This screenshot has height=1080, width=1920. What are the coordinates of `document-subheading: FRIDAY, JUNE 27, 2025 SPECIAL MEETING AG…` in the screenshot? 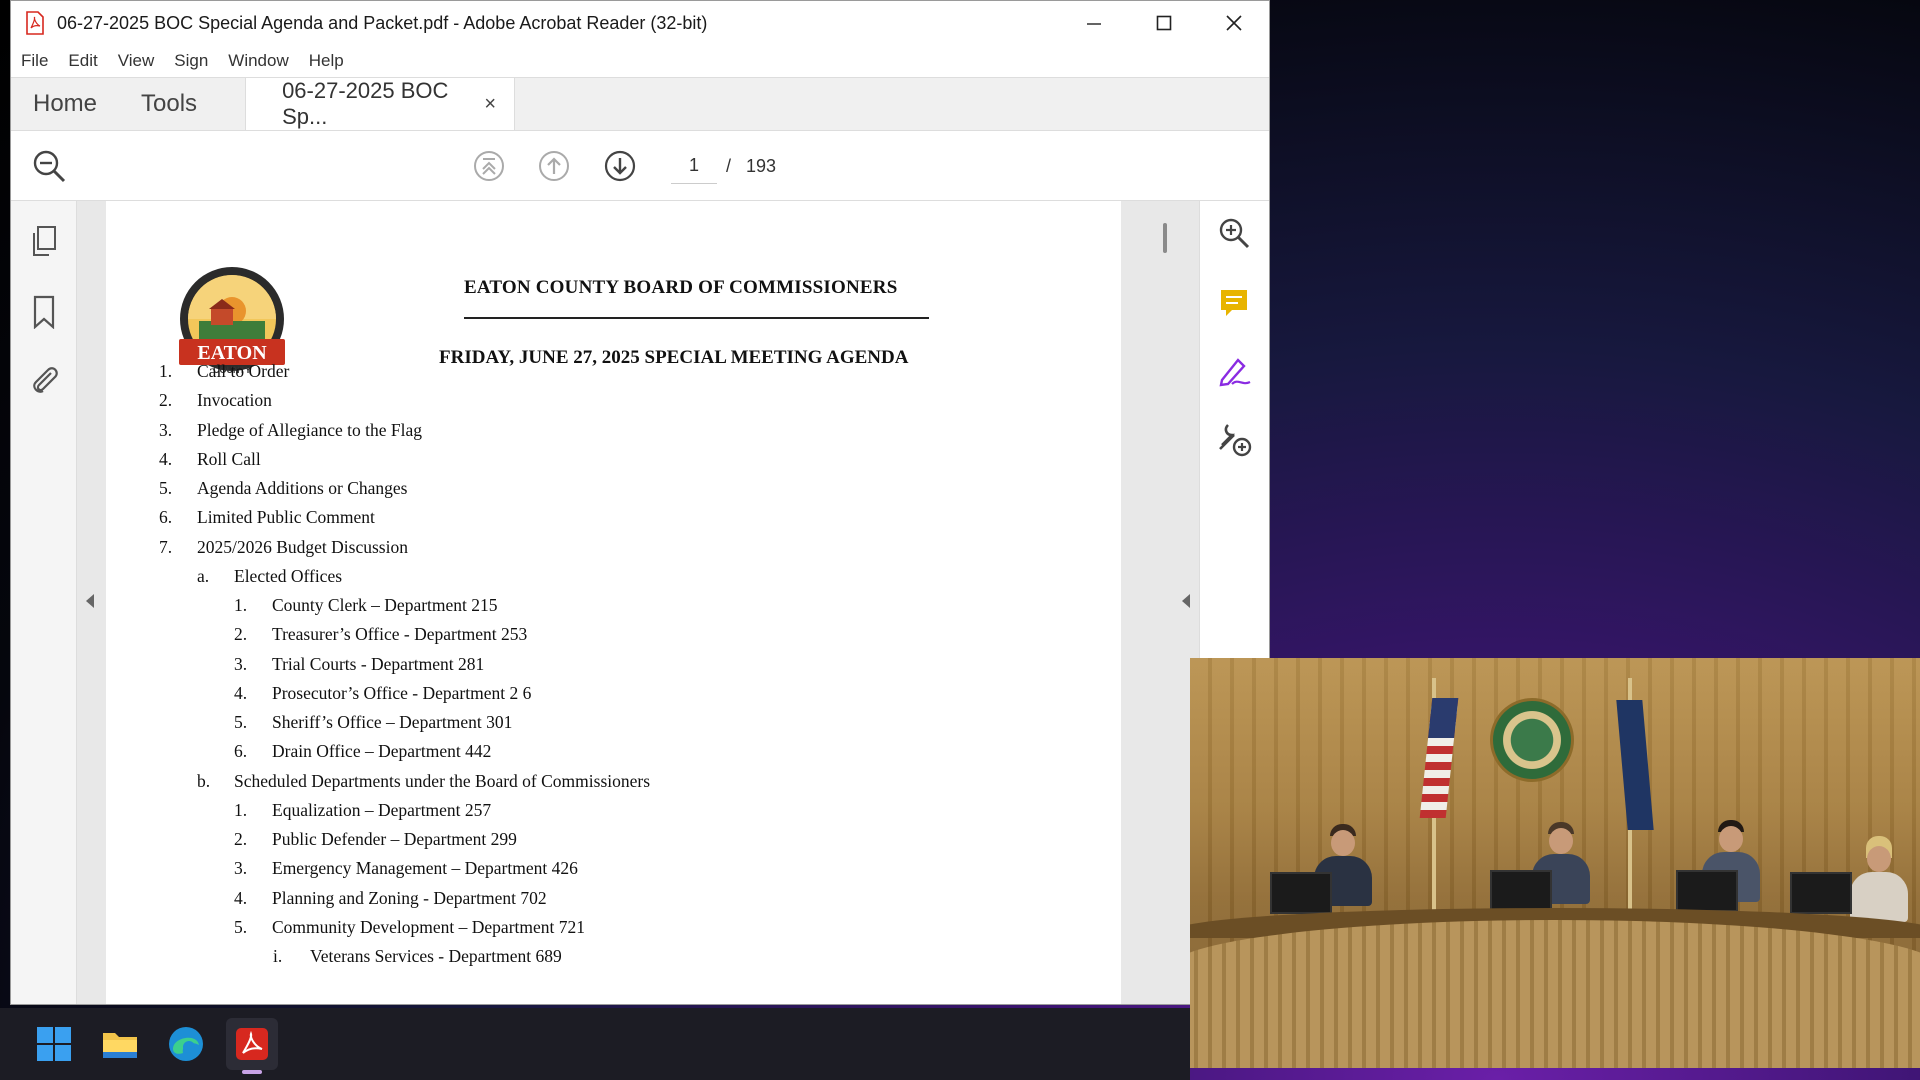 It's located at (674, 357).